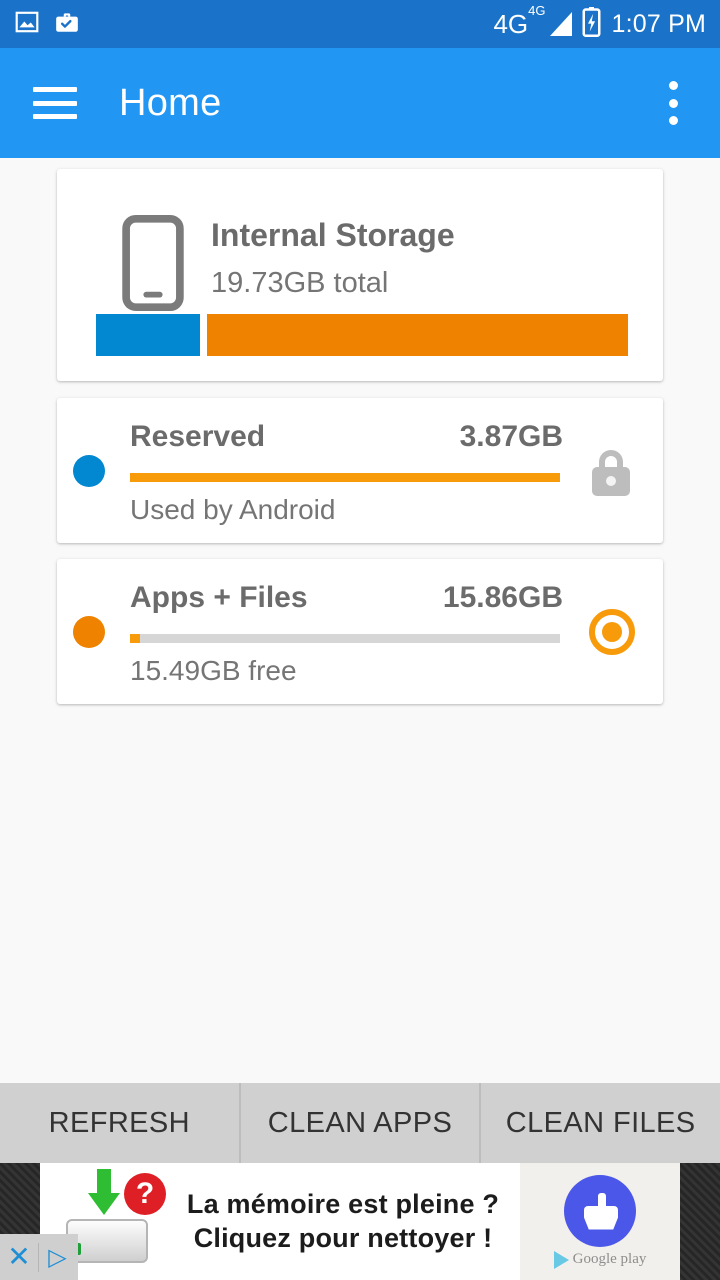  Describe the element at coordinates (613, 633) in the screenshot. I see `radio-selected-icon` at that location.